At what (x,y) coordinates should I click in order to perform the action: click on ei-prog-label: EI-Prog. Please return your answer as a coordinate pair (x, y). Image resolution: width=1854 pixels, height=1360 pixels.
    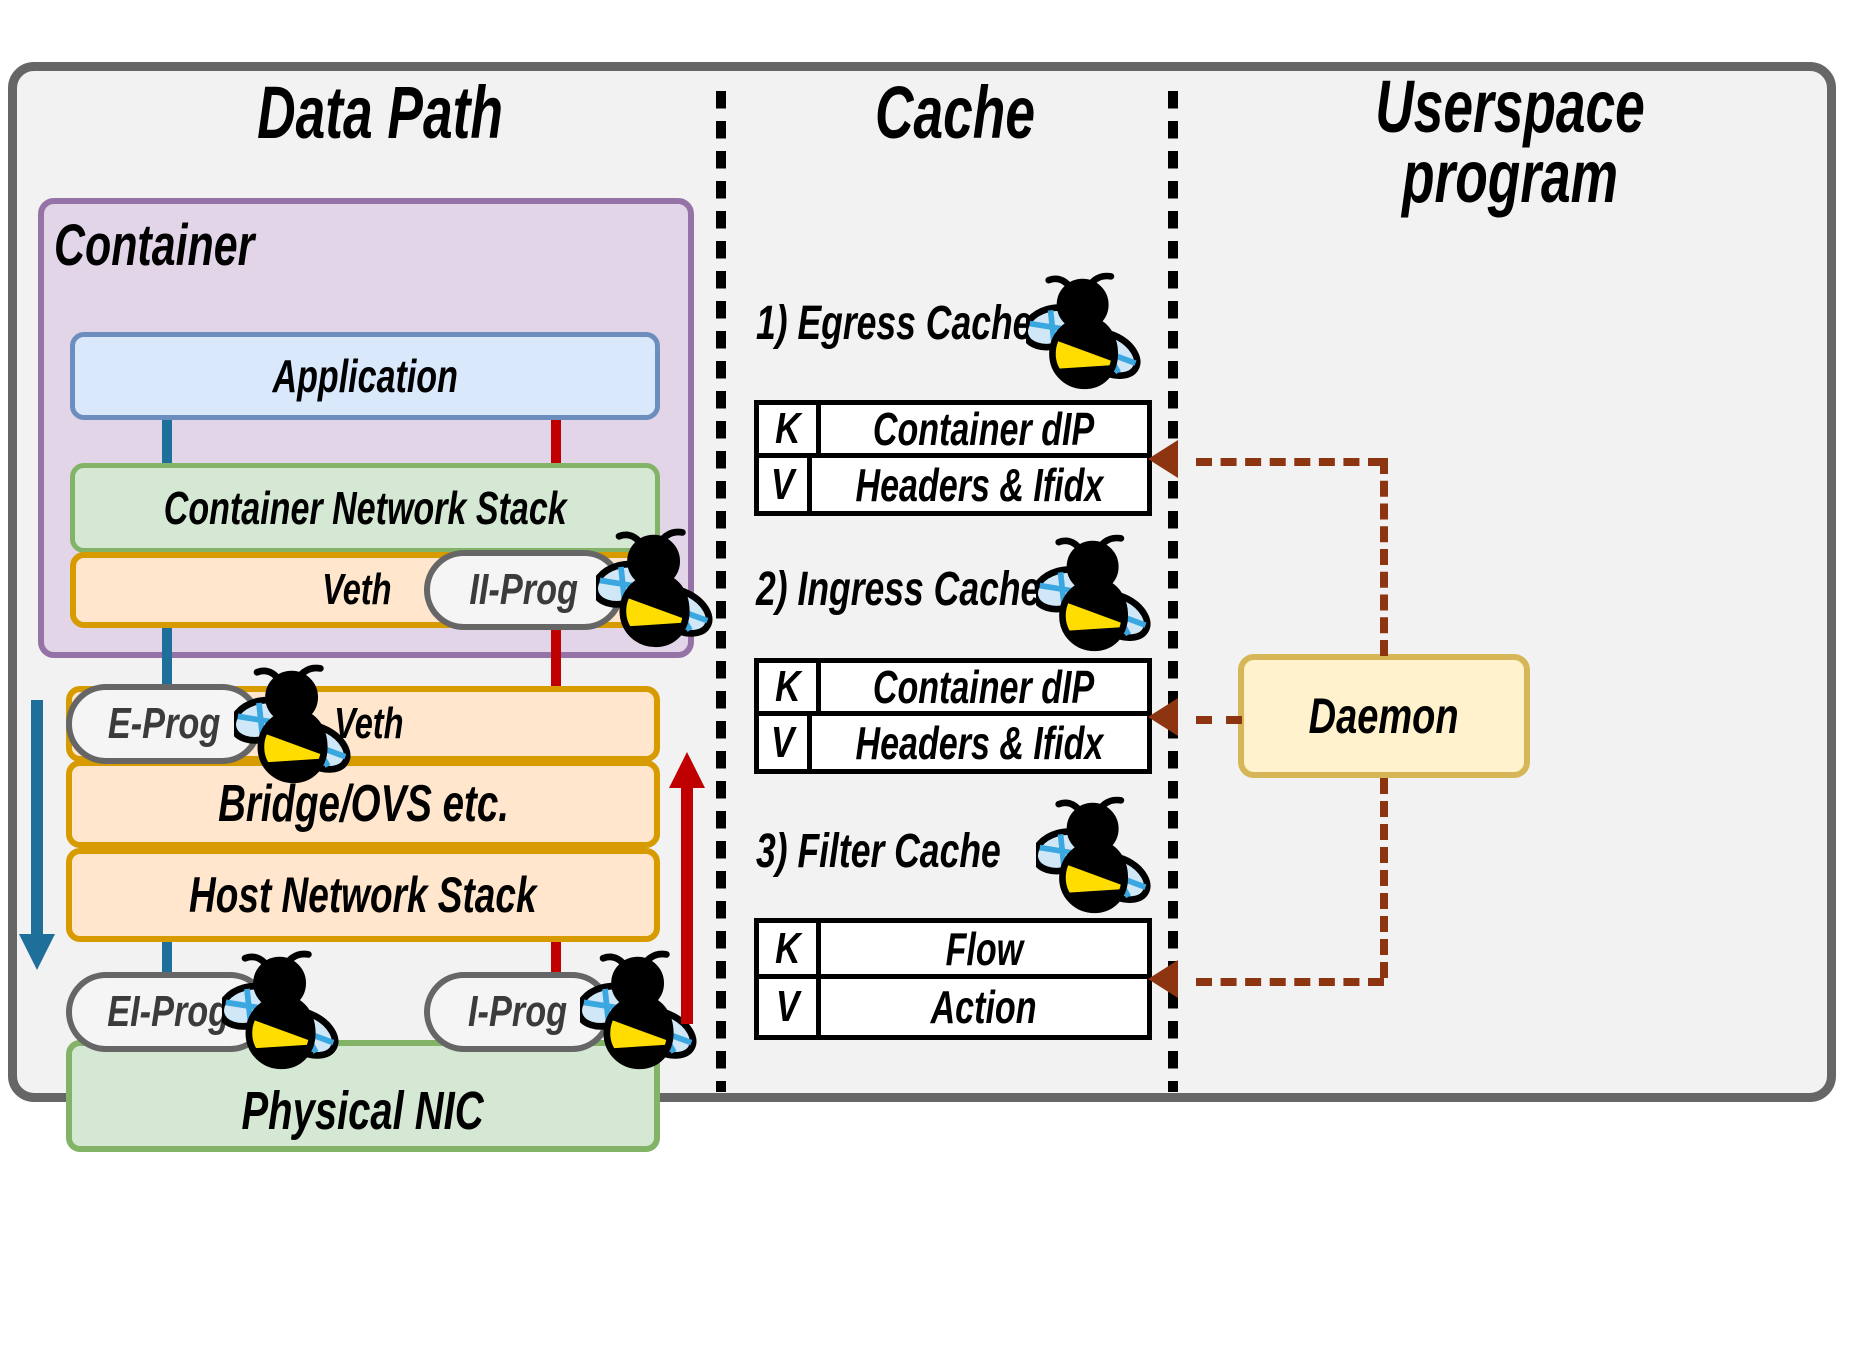
    Looking at the image, I should click on (168, 1011).